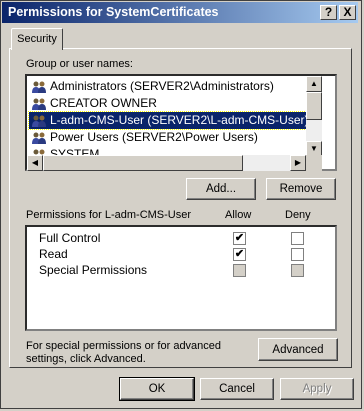  I want to click on group-list-label: Group or user names:, so click(79, 64).